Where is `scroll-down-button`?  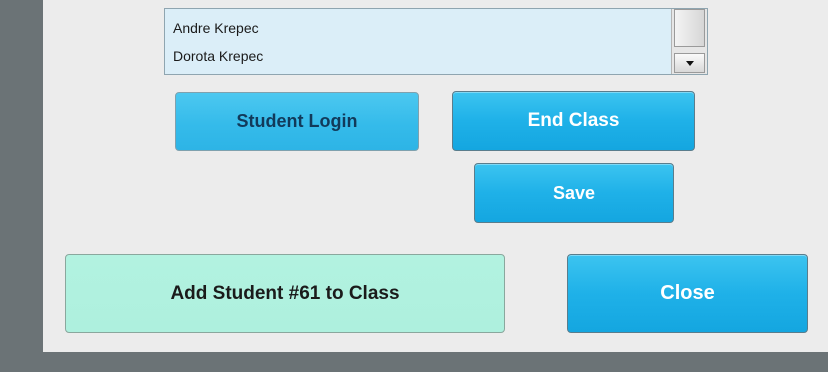
scroll-down-button is located at coordinates (689, 63).